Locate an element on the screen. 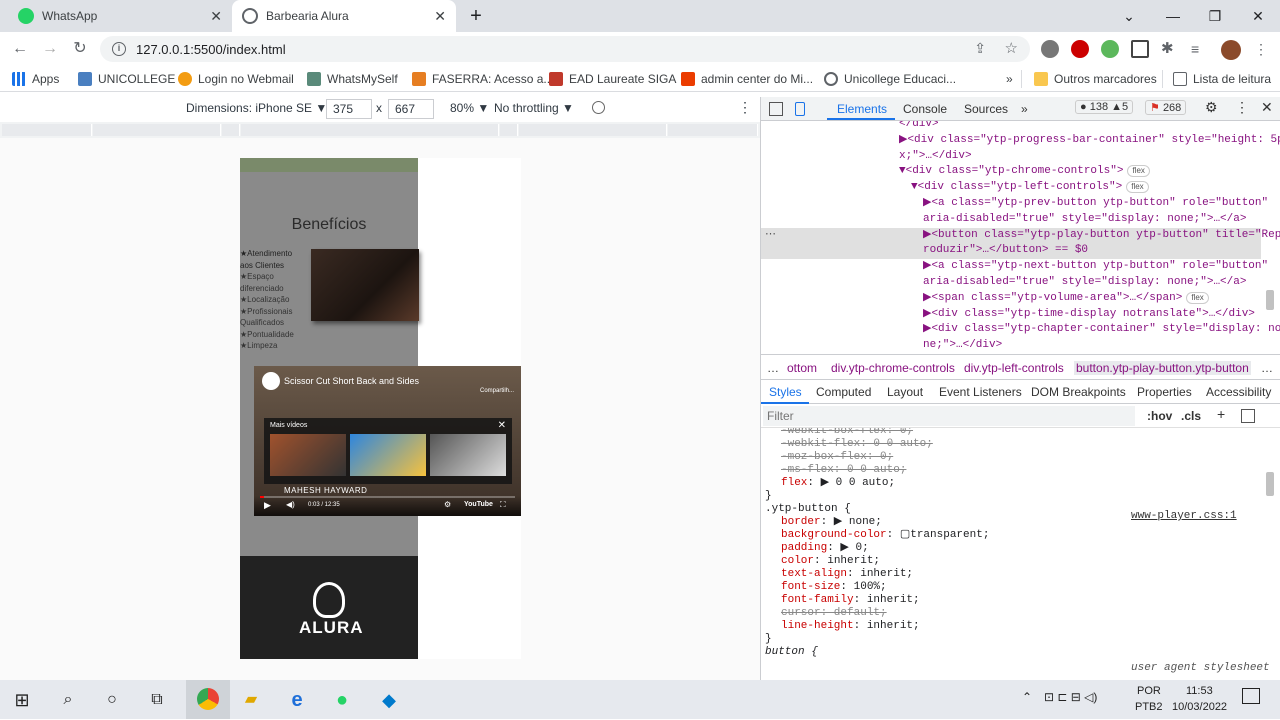 The height and width of the screenshot is (720, 1280). clock-date: 10/03/2022 is located at coordinates (1199, 707).